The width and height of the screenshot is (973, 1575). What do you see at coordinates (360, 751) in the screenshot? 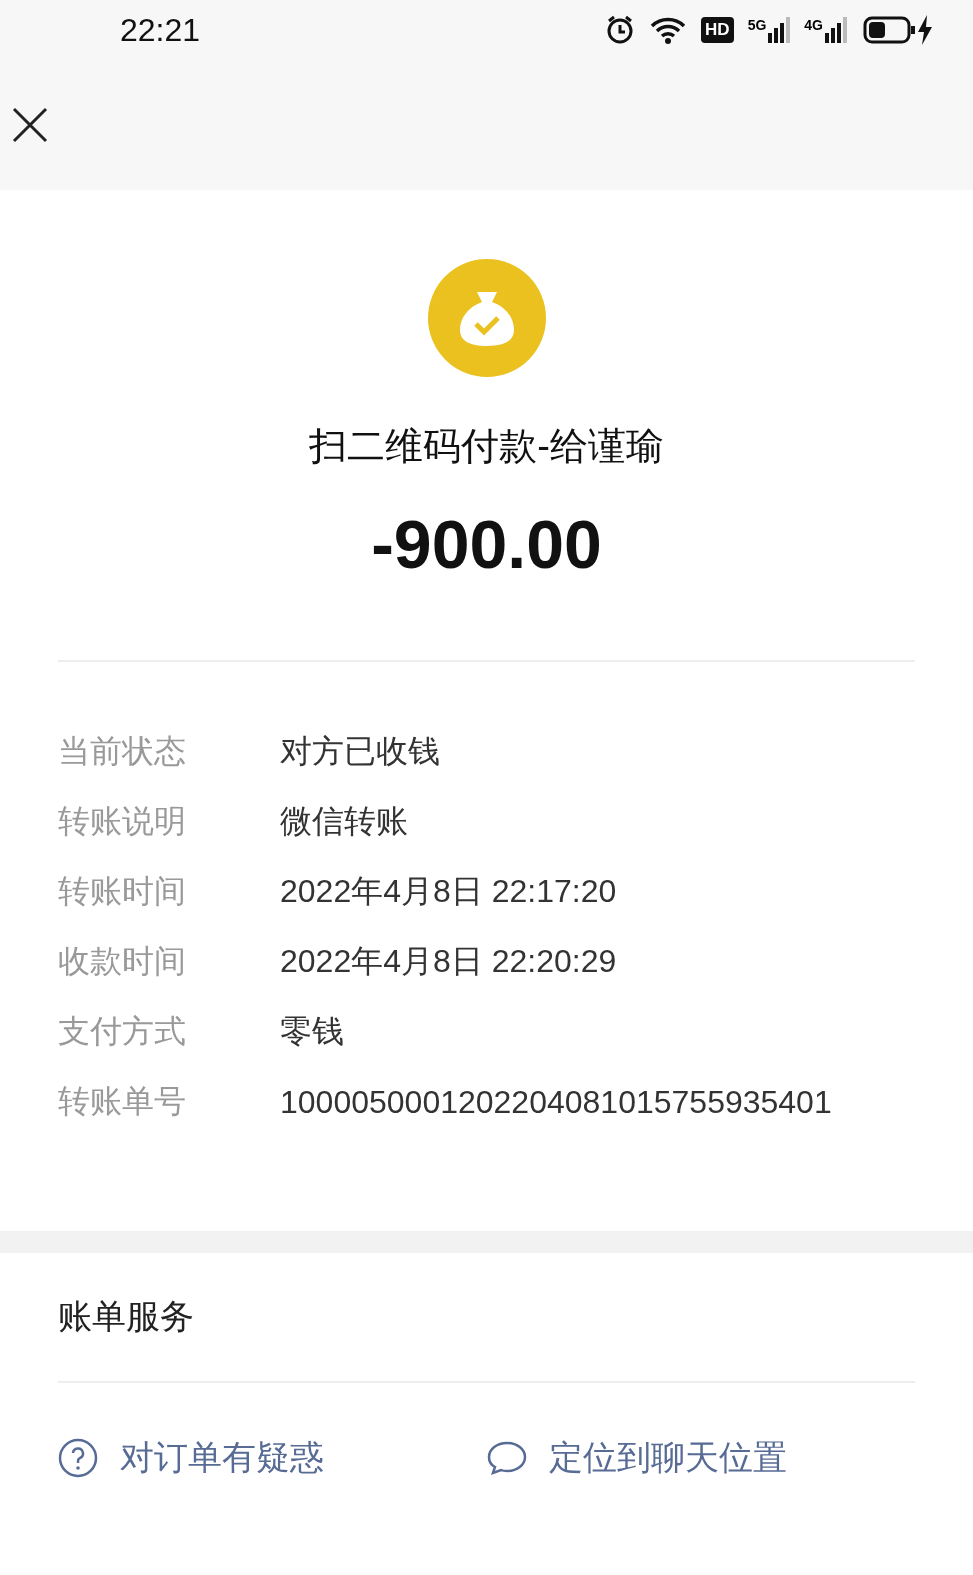
I see `detail-value: 对方已收钱` at bounding box center [360, 751].